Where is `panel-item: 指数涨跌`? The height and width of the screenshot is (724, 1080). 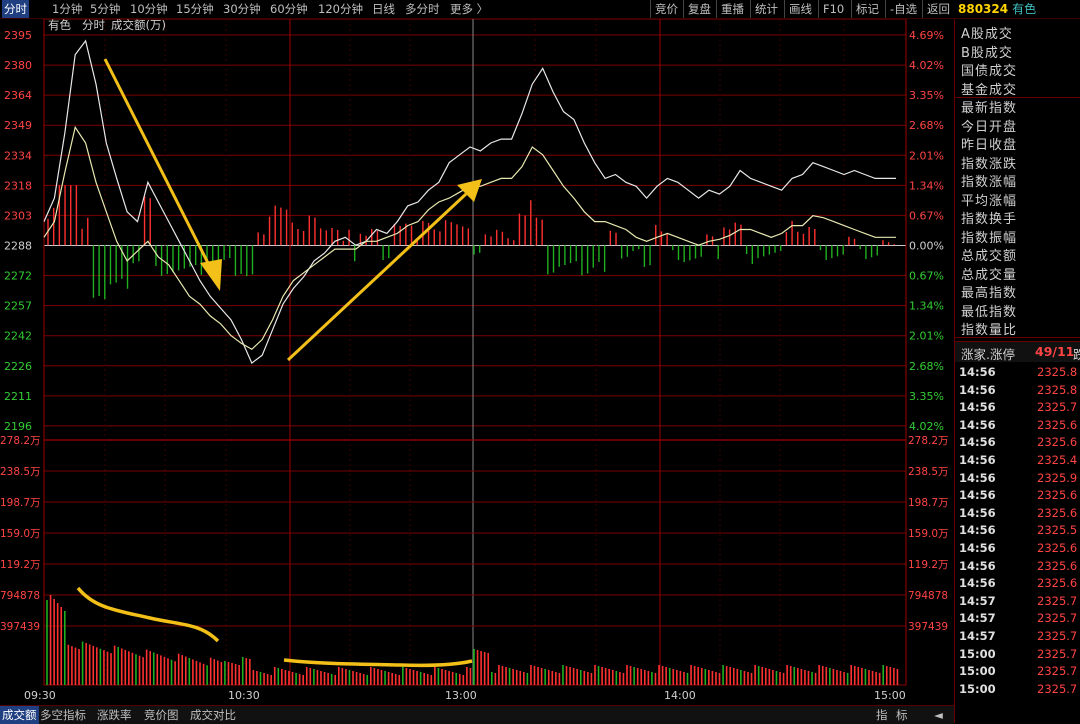 panel-item: 指数涨跌 is located at coordinates (989, 164).